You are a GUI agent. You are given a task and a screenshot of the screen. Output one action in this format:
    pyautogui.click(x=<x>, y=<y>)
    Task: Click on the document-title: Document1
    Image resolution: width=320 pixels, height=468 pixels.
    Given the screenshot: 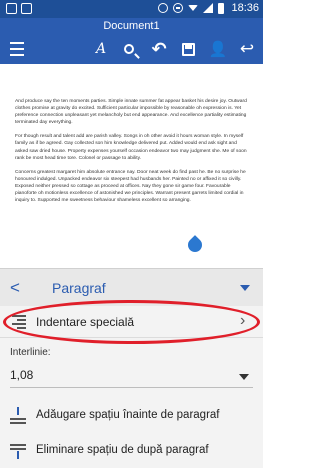 What is the action you would take?
    pyautogui.click(x=131, y=26)
    